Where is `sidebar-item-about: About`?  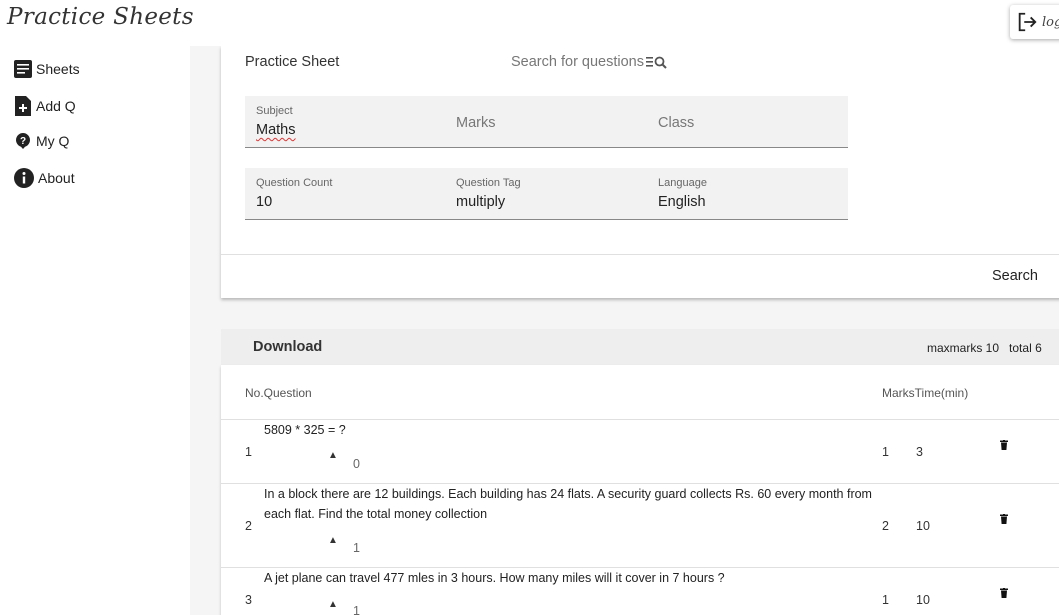
sidebar-item-about: About is located at coordinates (44, 178).